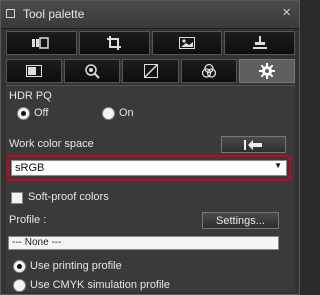 This screenshot has height=295, width=320. I want to click on color-adjust-icon, so click(208, 70).